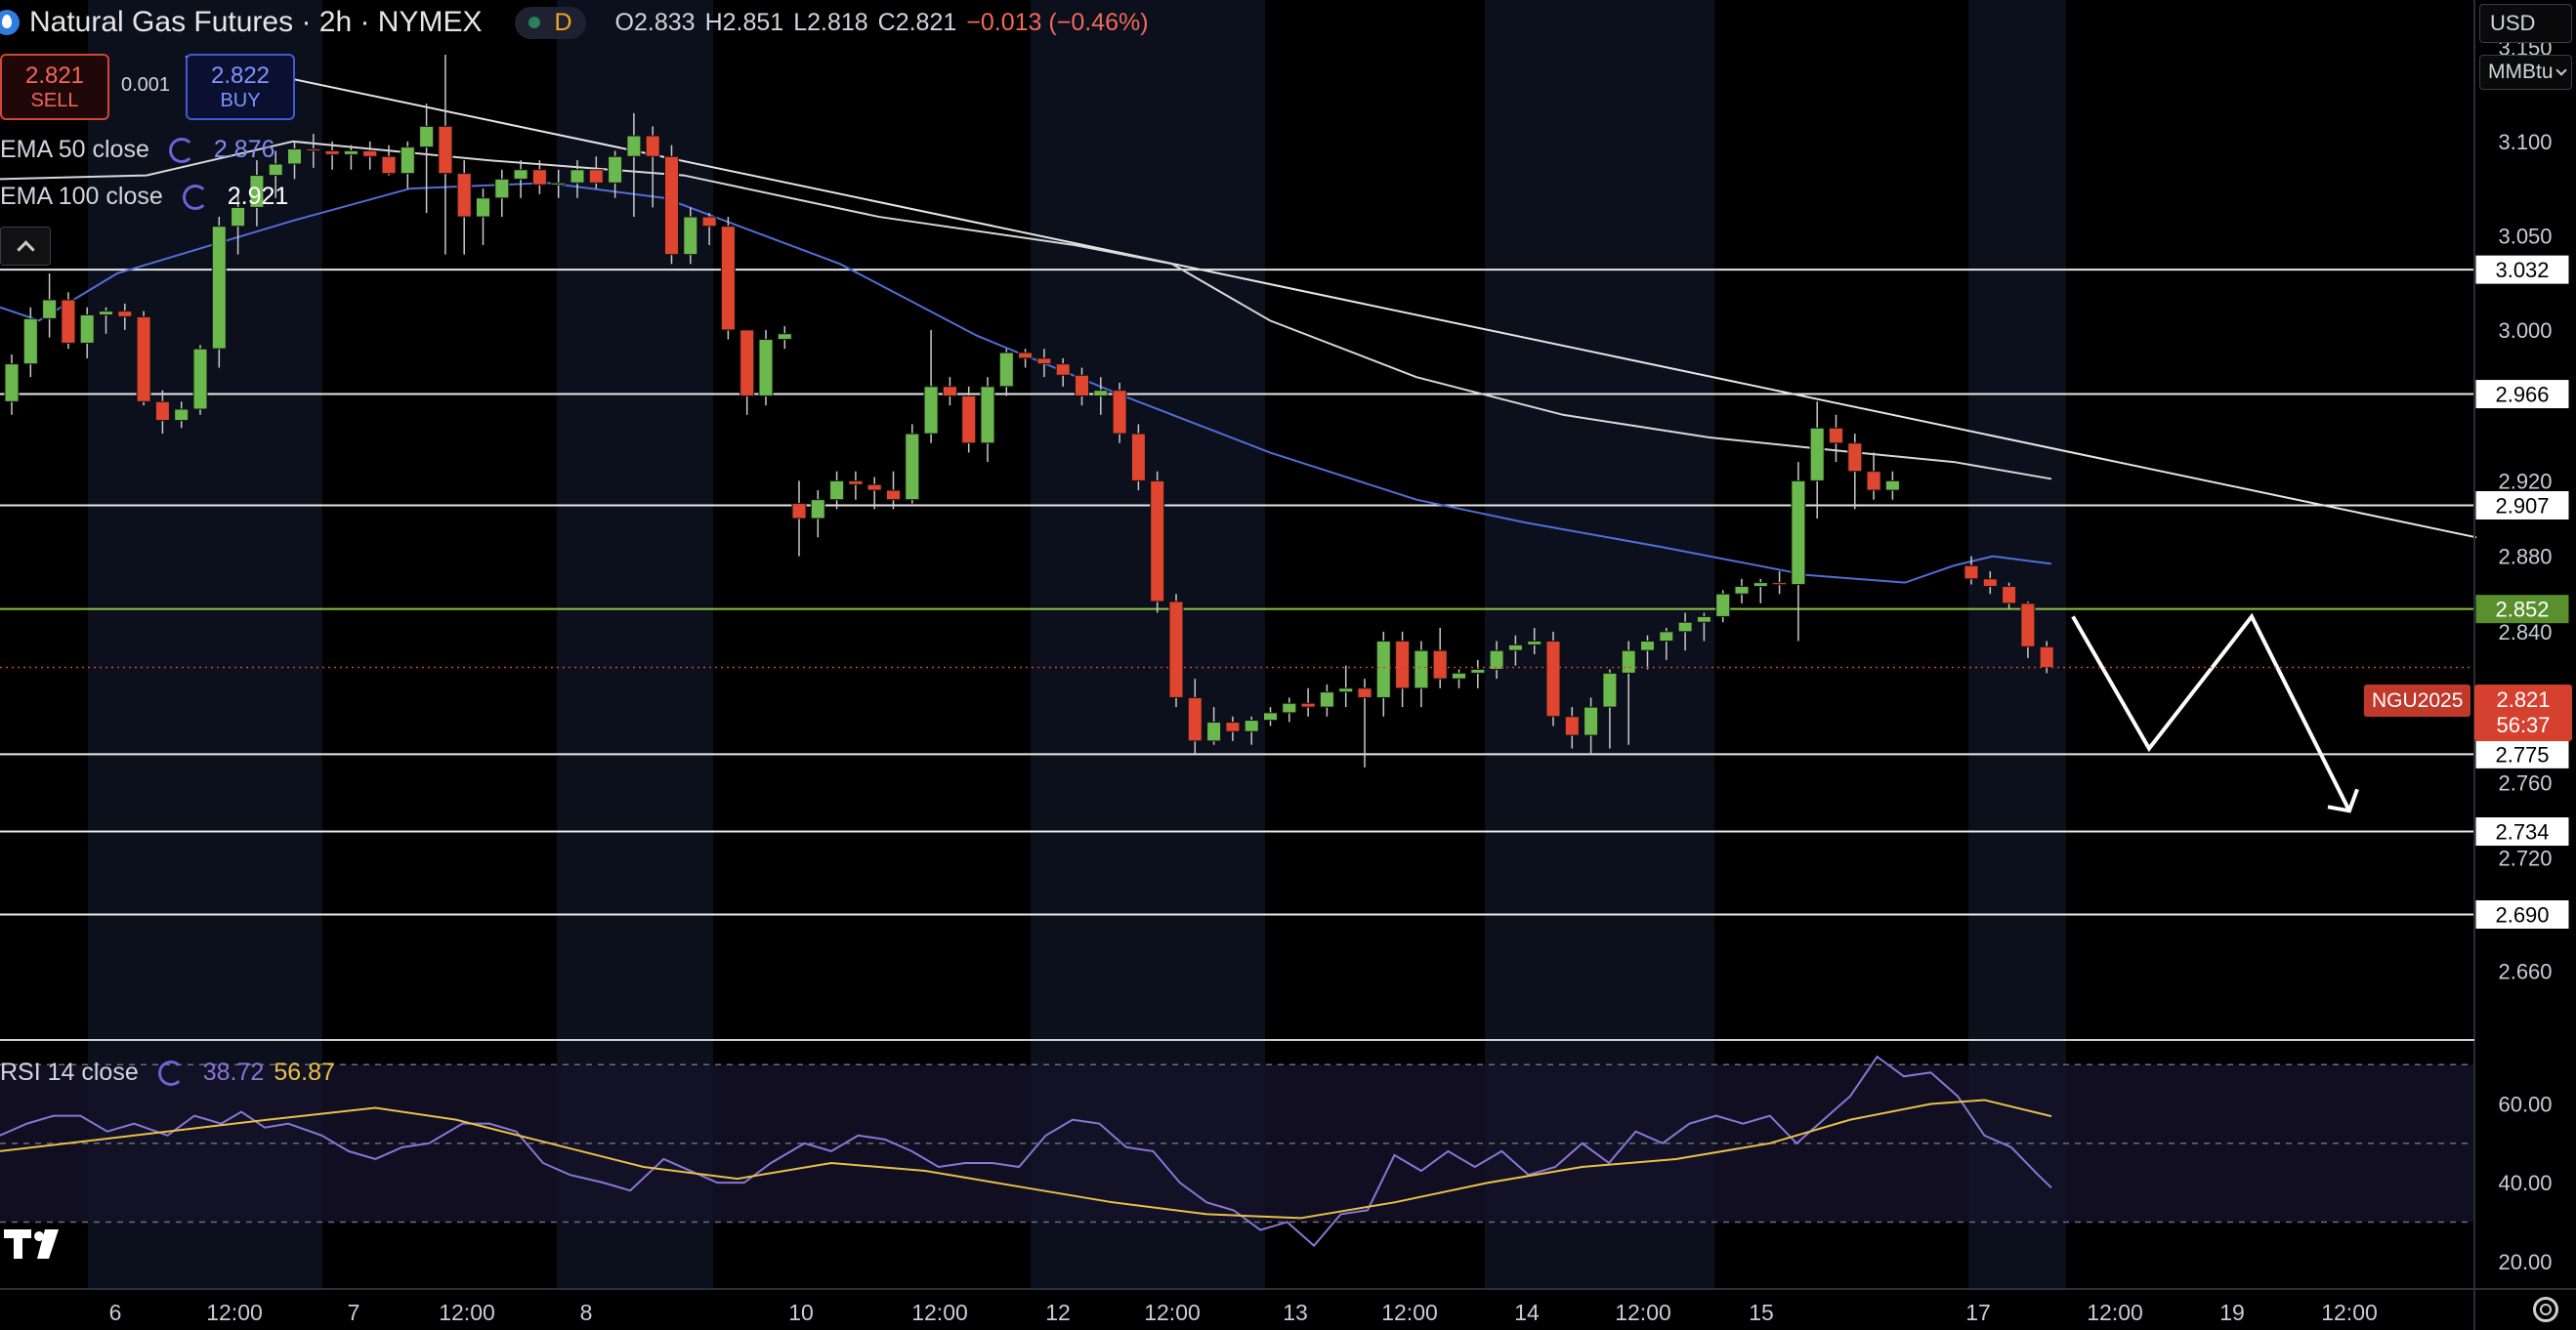  Describe the element at coordinates (2525, 782) in the screenshot. I see `price-tick-label: 2.760` at that location.